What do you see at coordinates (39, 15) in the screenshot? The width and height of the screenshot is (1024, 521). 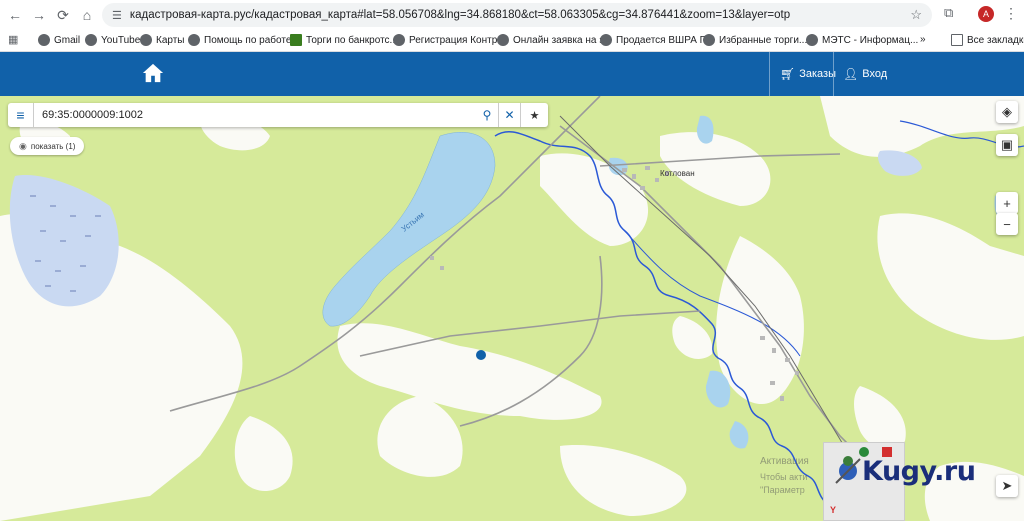 I see `forward-icon: →` at bounding box center [39, 15].